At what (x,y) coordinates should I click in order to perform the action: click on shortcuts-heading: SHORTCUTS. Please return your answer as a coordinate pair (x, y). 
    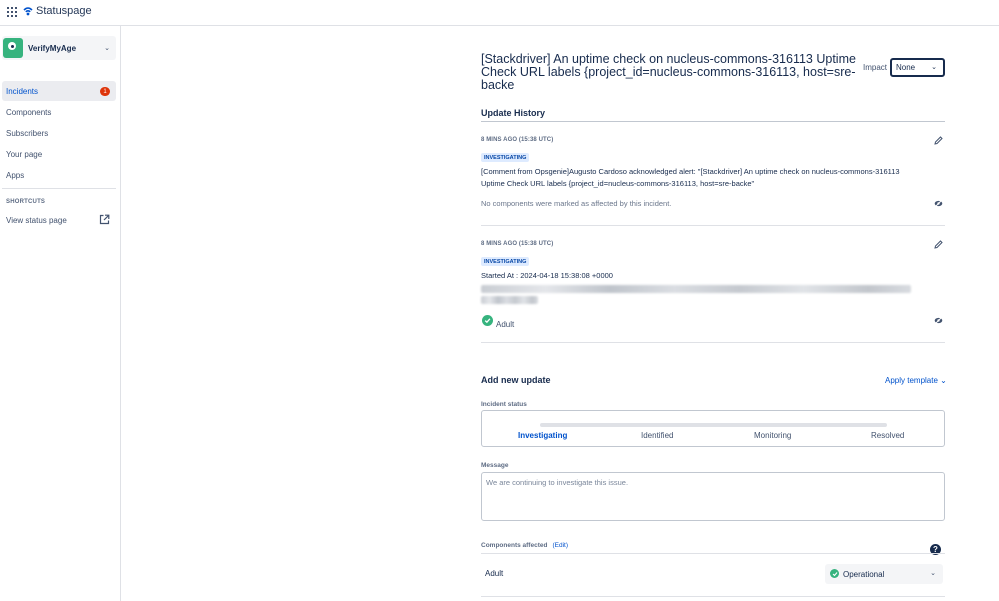
    Looking at the image, I should click on (26, 202).